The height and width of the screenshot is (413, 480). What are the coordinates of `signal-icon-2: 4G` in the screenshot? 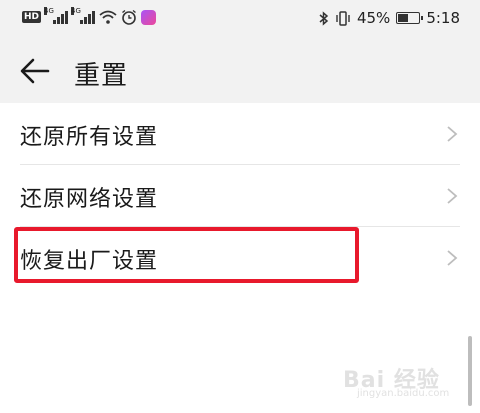 It's located at (83, 15).